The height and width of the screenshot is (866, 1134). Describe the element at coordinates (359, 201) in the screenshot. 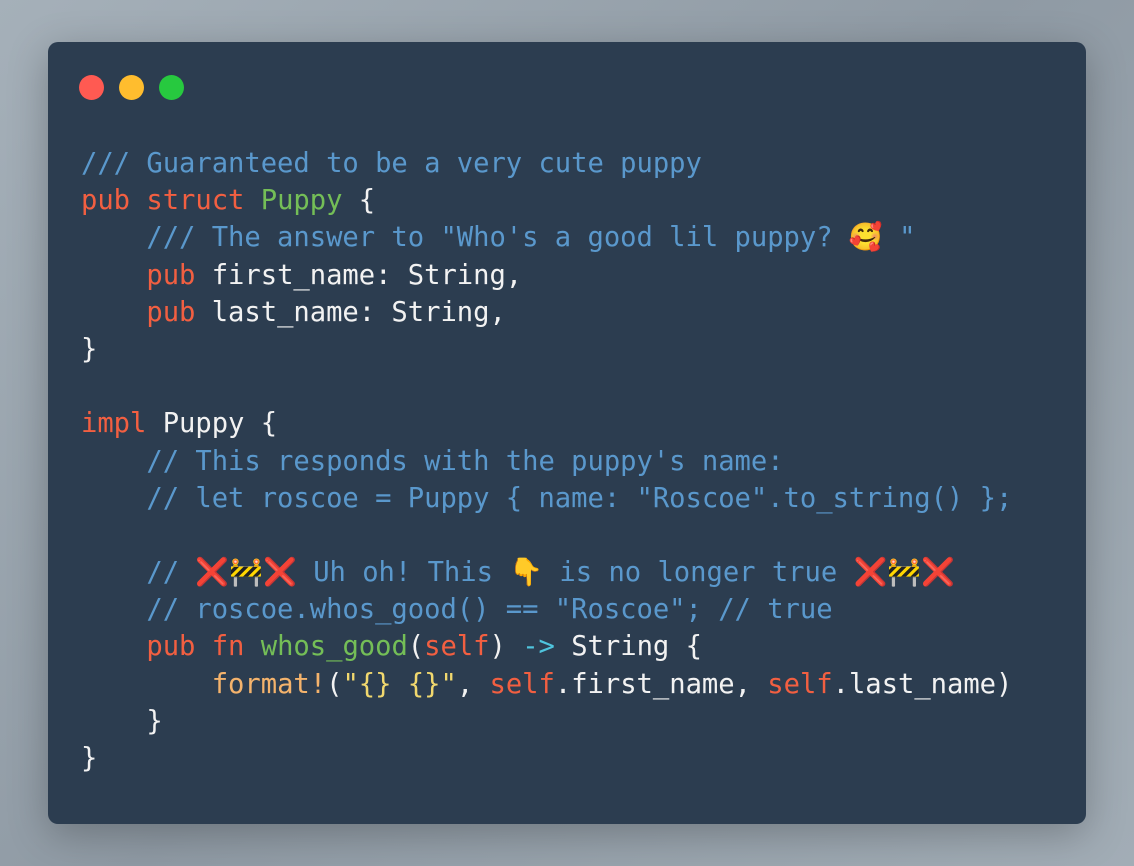

I see `code-token: {` at that location.